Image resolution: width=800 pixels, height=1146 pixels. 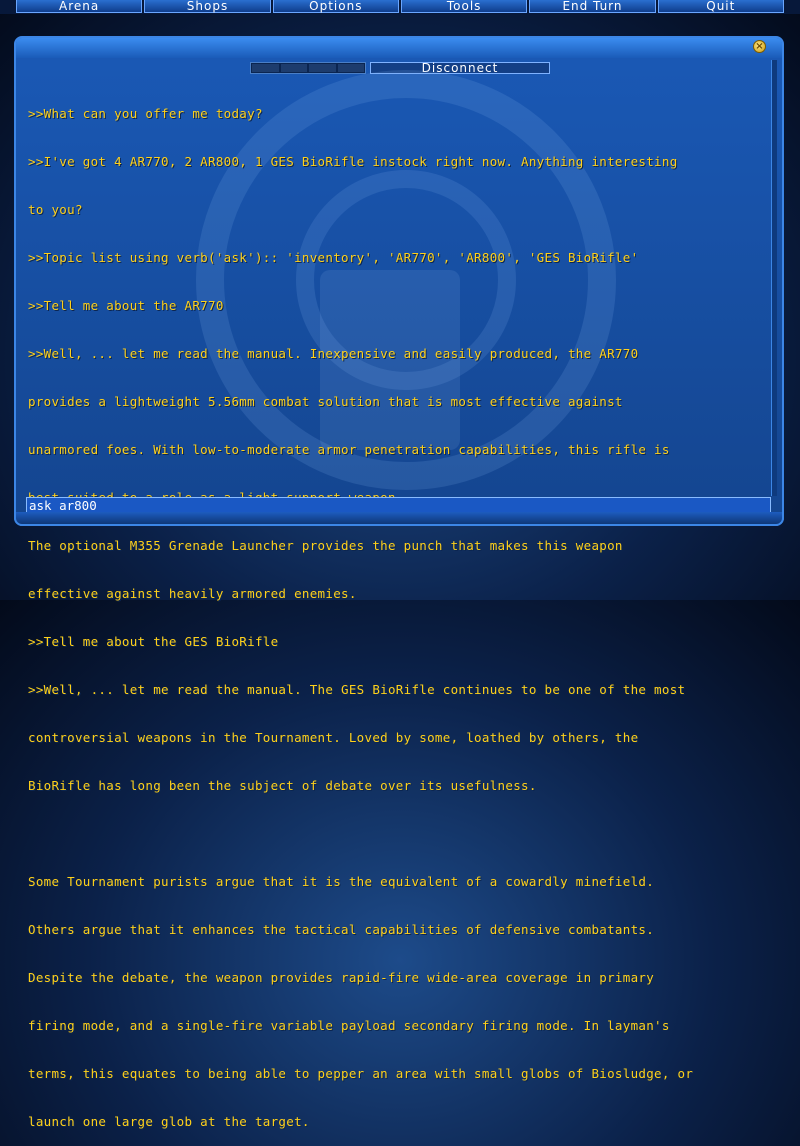 I want to click on chat-line: >>What can you offer me today?, so click(x=145, y=113).